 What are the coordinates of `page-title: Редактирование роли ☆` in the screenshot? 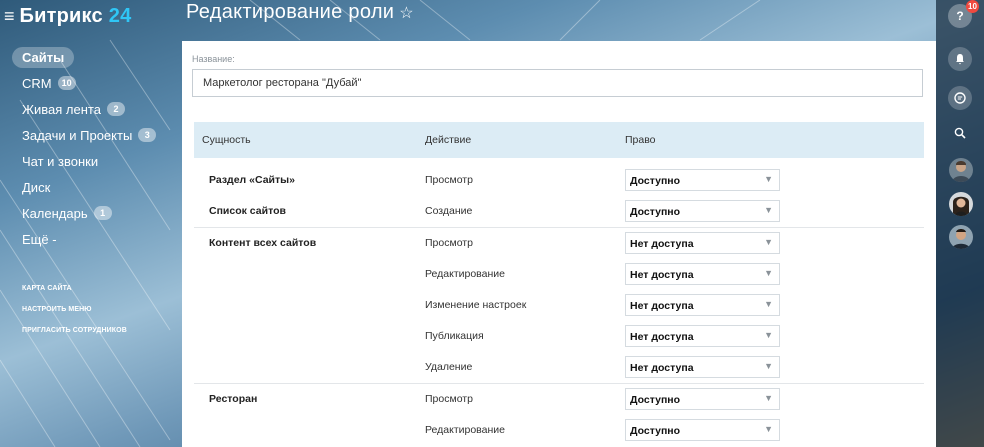 It's located at (300, 12).